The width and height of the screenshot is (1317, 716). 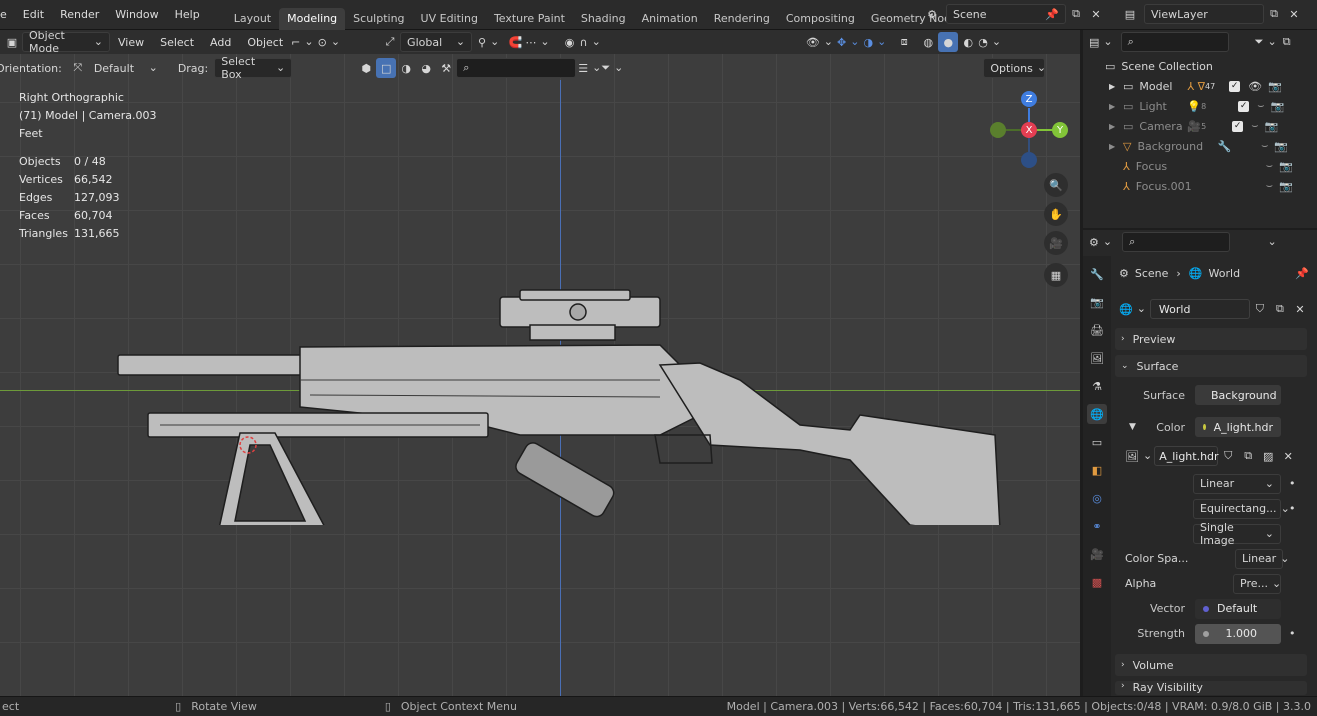 I want to click on snap-icon: 🧲, so click(x=515, y=42).